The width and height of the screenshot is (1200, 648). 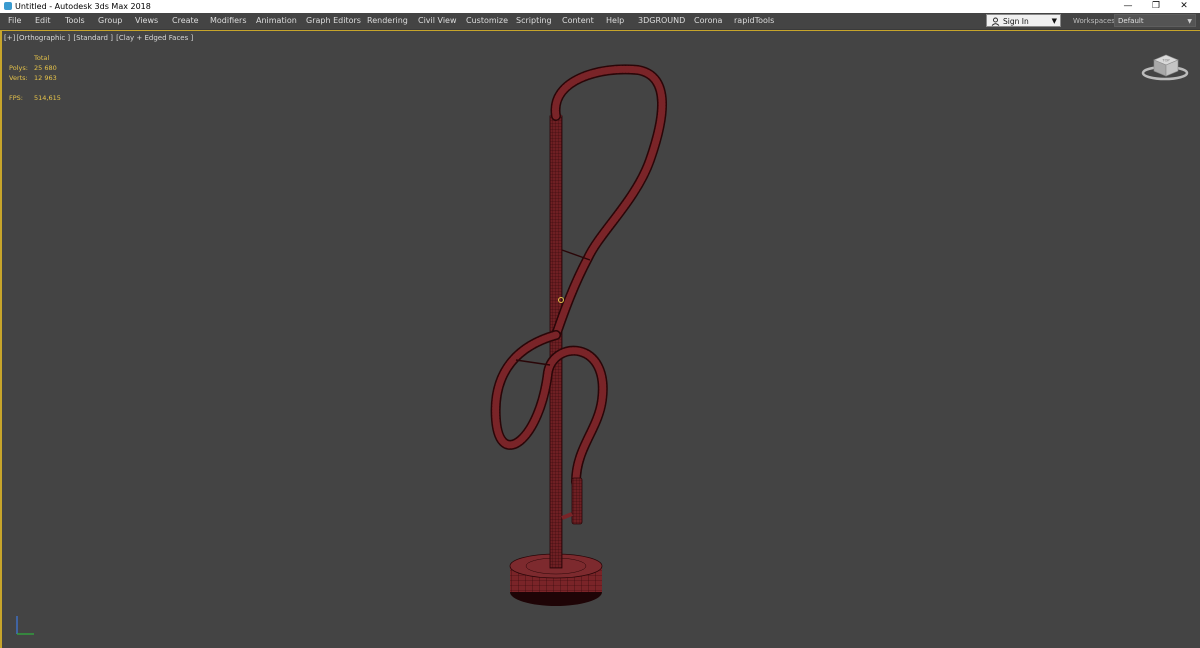 I want to click on lower-hose, so click(x=549, y=408).